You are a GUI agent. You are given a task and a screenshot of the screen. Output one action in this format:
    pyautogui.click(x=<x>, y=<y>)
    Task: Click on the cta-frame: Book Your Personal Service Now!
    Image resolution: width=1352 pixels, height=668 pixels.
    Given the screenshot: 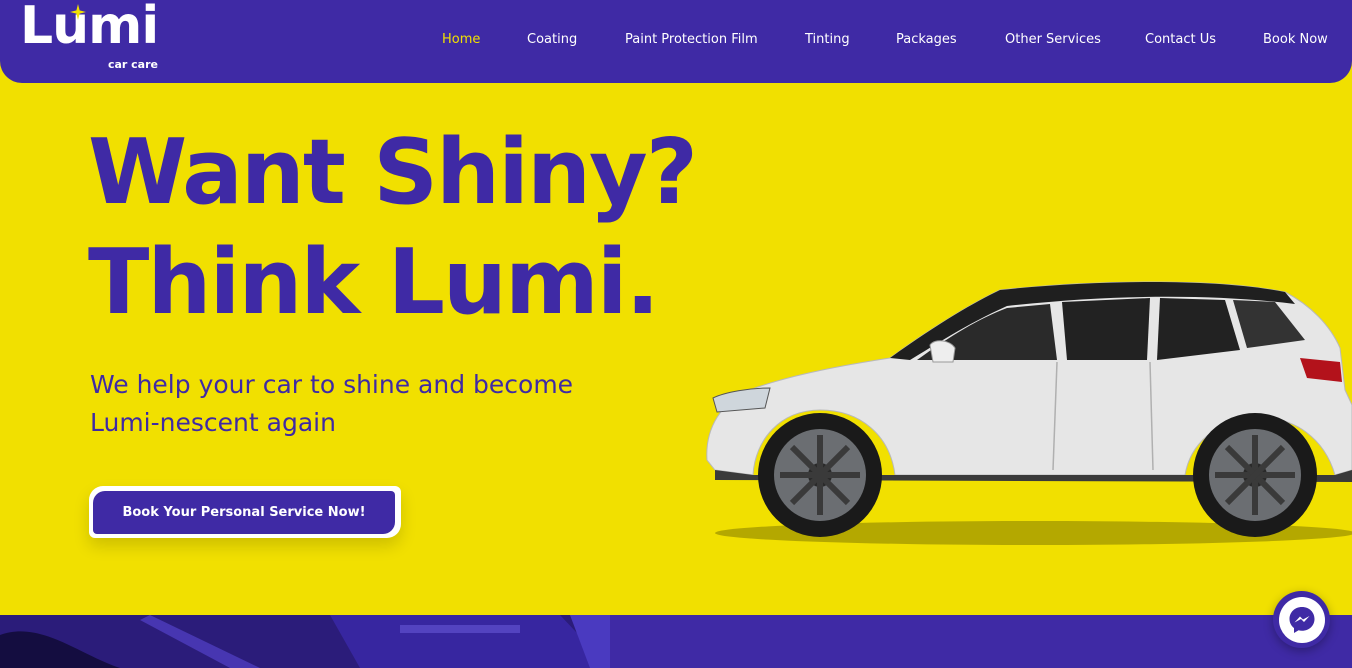 What is the action you would take?
    pyautogui.click(x=245, y=512)
    